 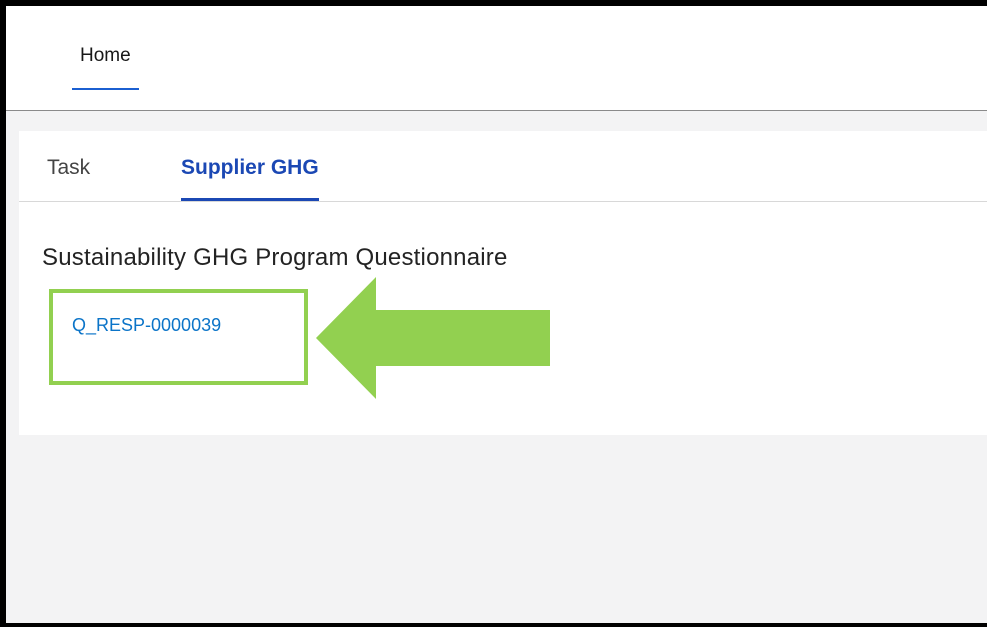 I want to click on highlight-box, so click(x=178, y=337).